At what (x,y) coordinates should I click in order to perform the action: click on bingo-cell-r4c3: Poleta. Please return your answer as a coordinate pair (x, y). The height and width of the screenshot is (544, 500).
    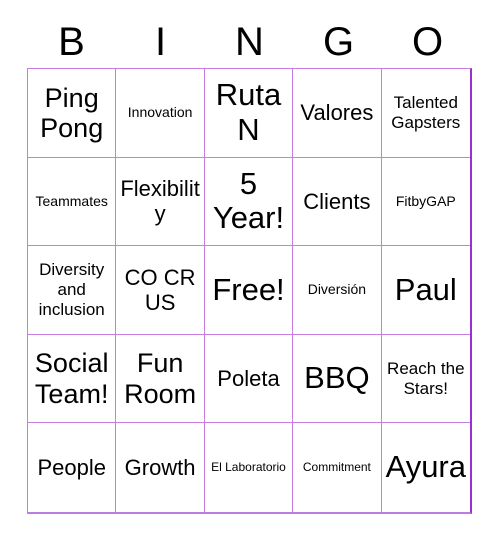
    Looking at the image, I should click on (249, 379).